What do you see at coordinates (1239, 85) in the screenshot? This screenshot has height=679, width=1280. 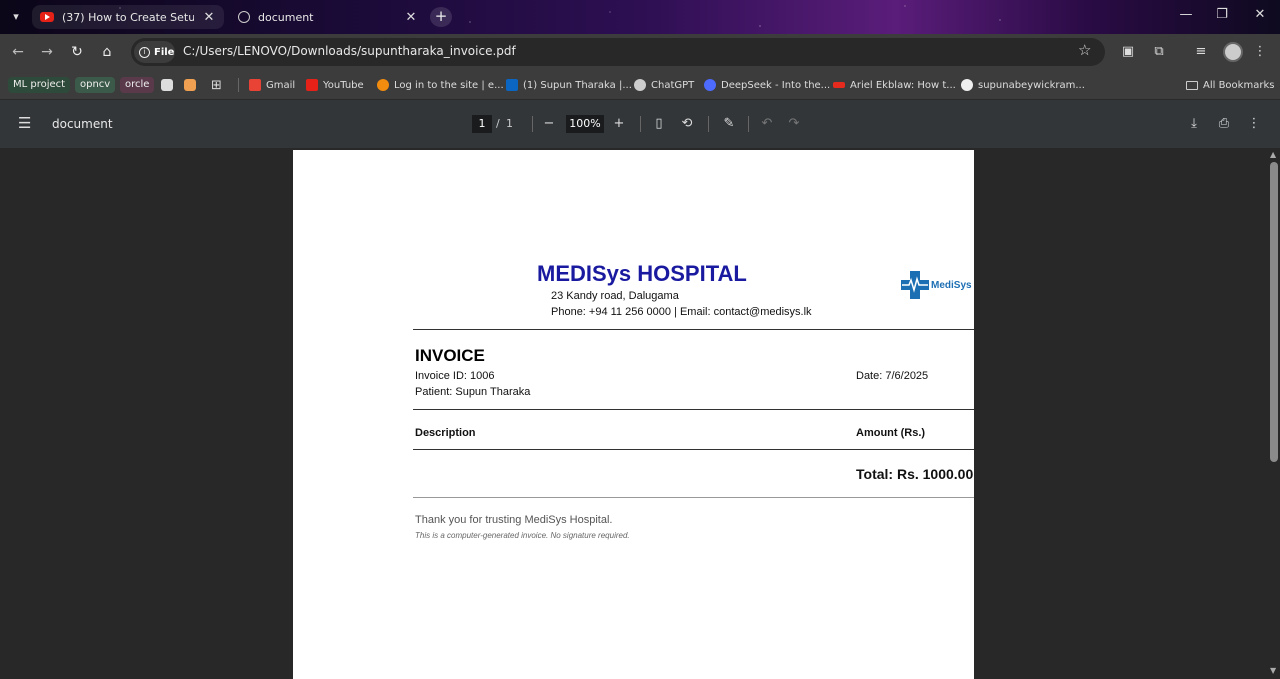 I see `all-bookmarks-label: All Bookmarks` at bounding box center [1239, 85].